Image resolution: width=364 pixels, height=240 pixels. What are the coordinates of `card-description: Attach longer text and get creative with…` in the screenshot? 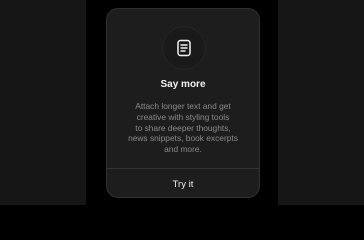 It's located at (183, 128).